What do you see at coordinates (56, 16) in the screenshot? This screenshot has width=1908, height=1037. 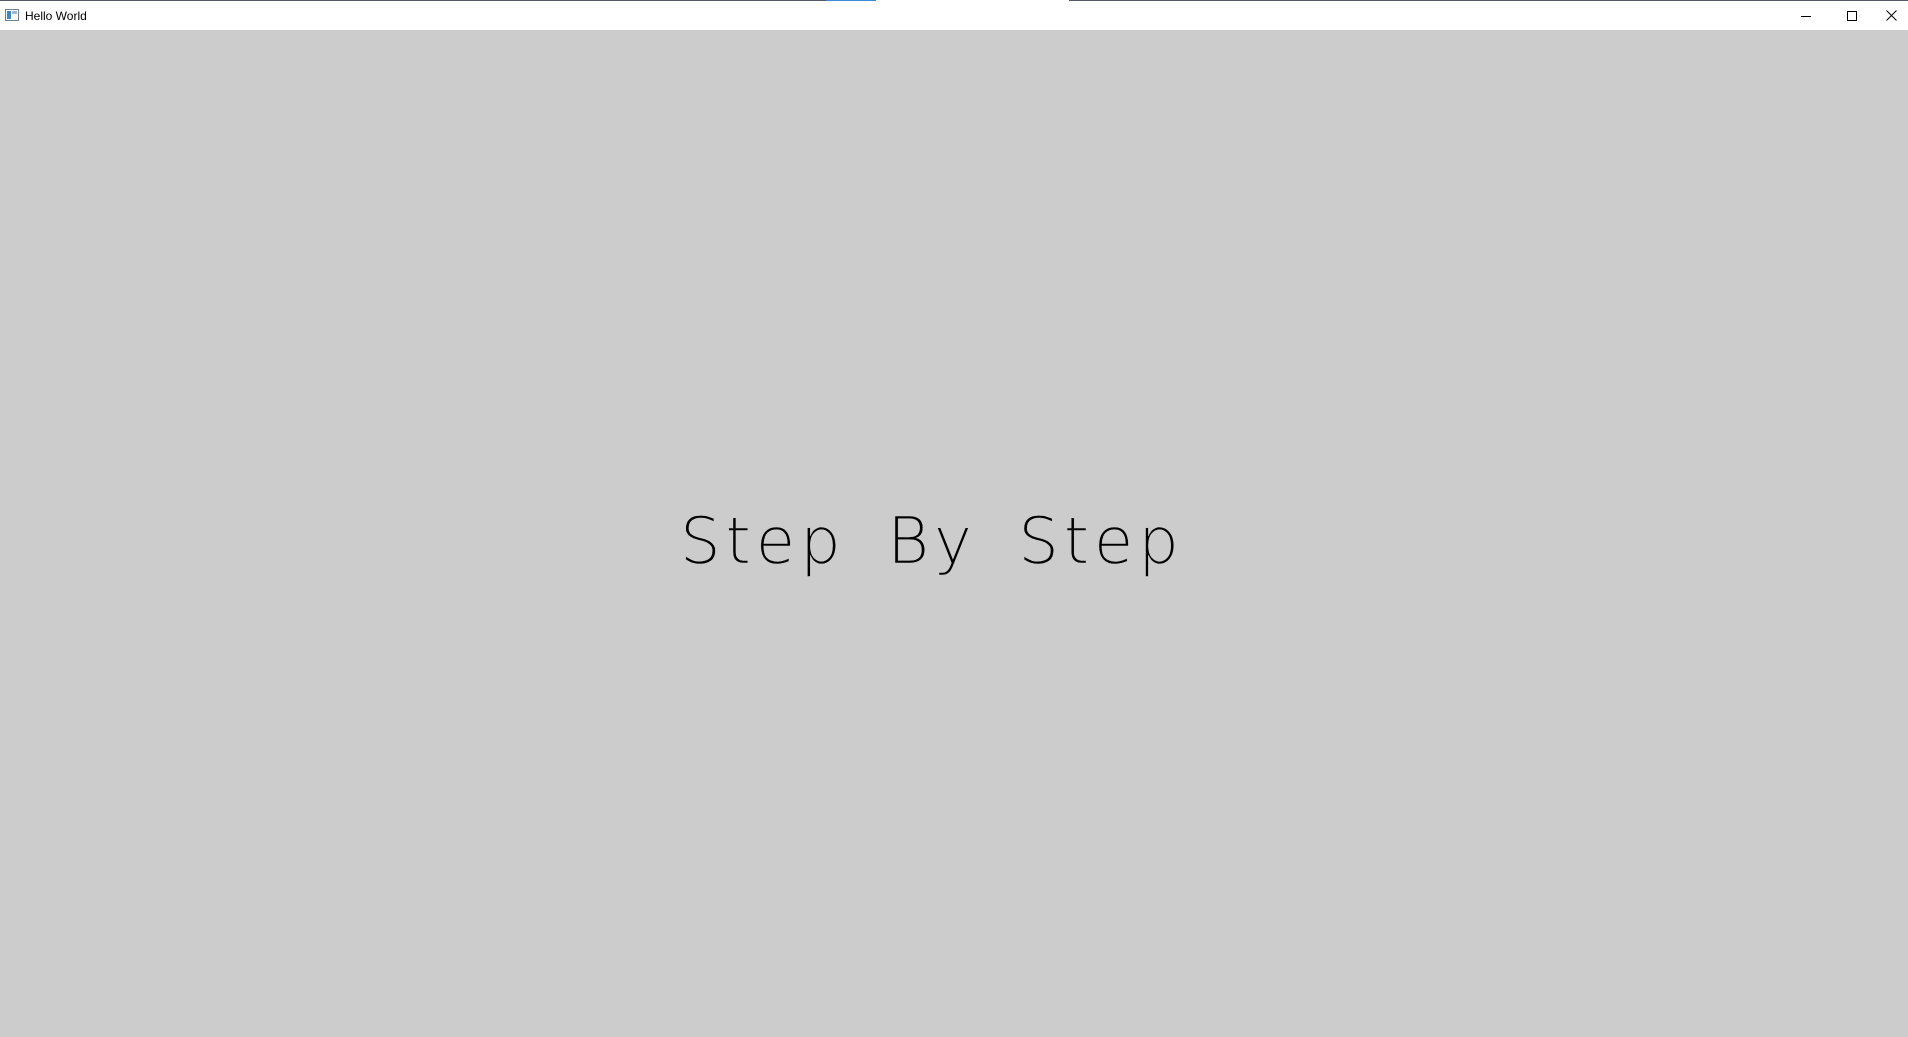 I see `window-title: Hello World` at bounding box center [56, 16].